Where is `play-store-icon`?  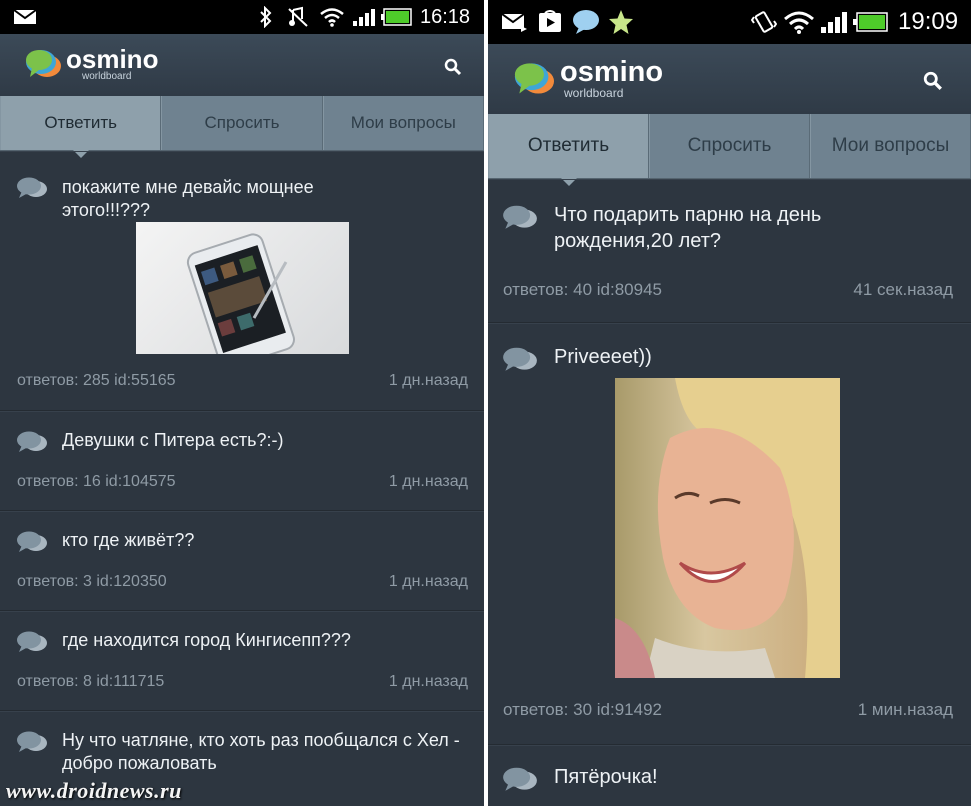 play-store-icon is located at coordinates (550, 22).